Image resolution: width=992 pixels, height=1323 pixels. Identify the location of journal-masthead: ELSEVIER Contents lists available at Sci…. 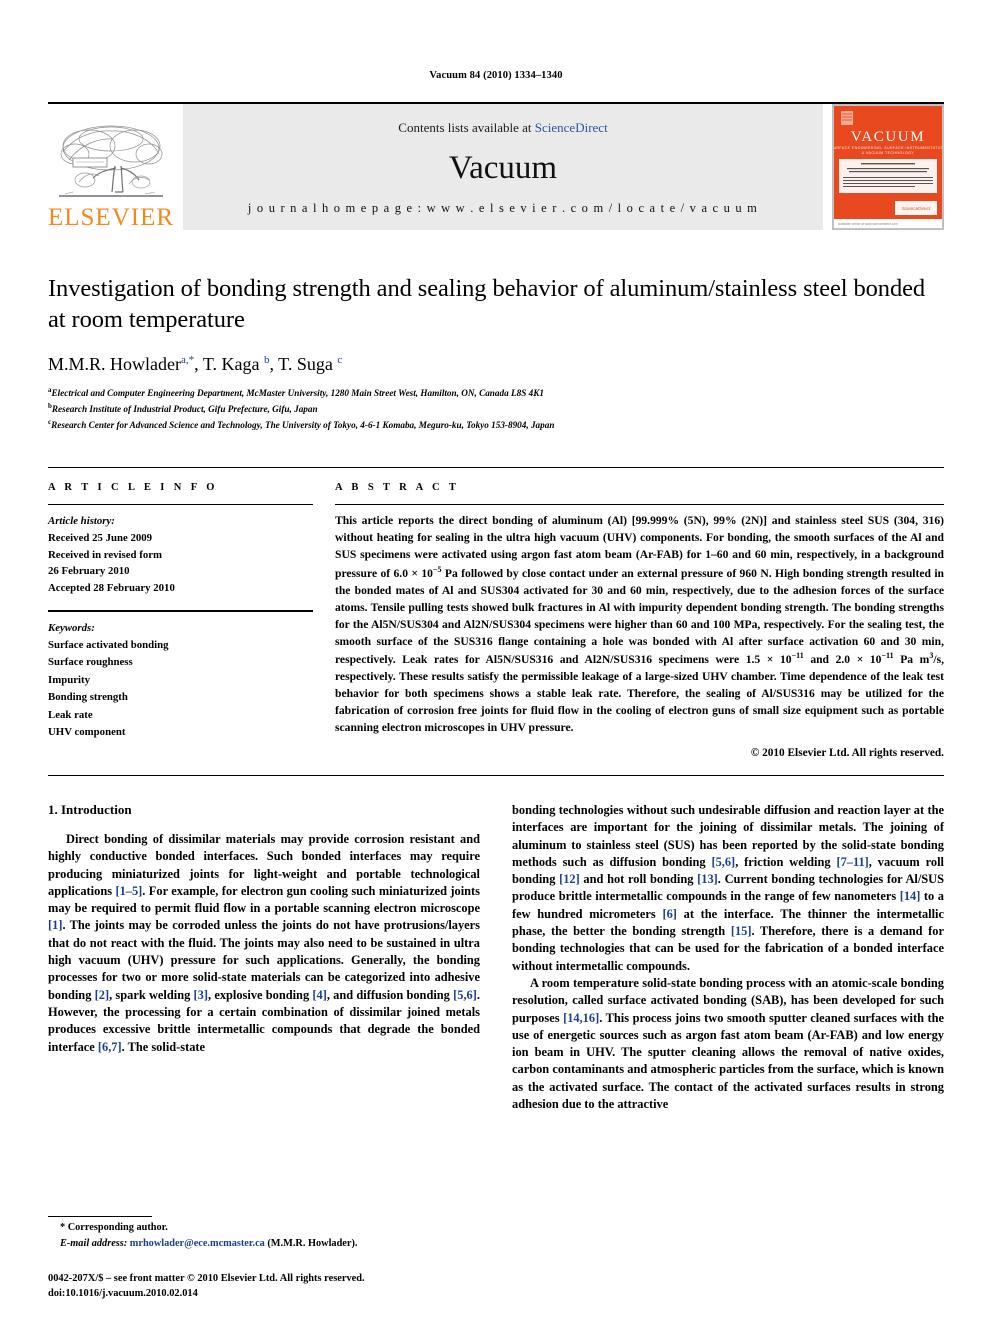
(496, 166).